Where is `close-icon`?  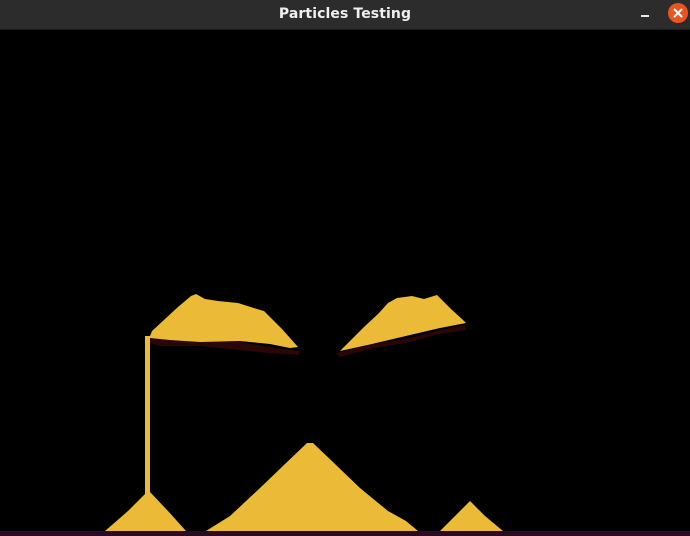
close-icon is located at coordinates (678, 13).